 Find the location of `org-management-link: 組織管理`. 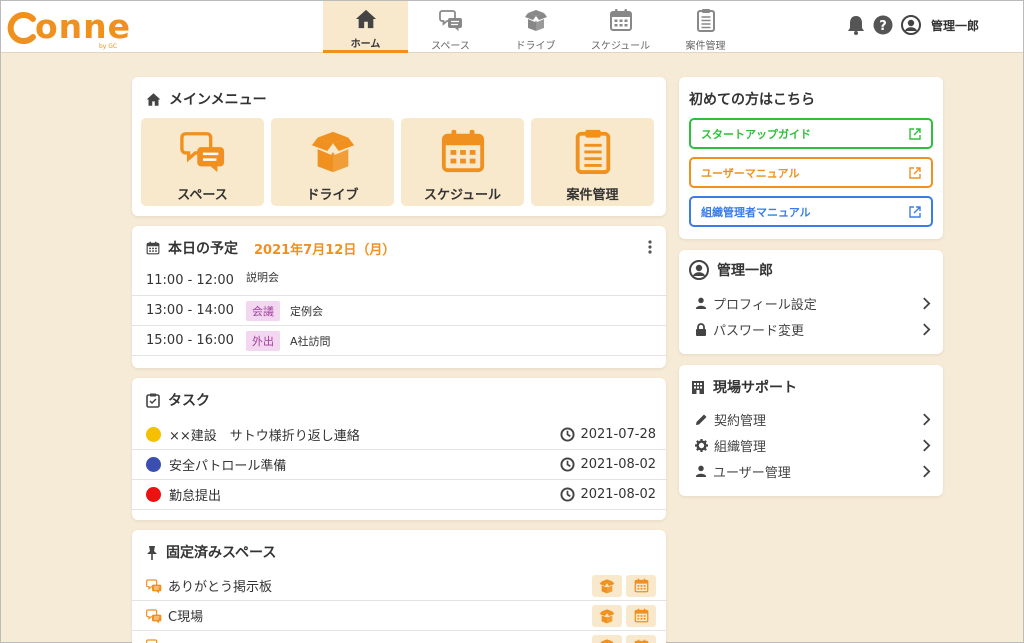

org-management-link: 組織管理 is located at coordinates (813, 445).